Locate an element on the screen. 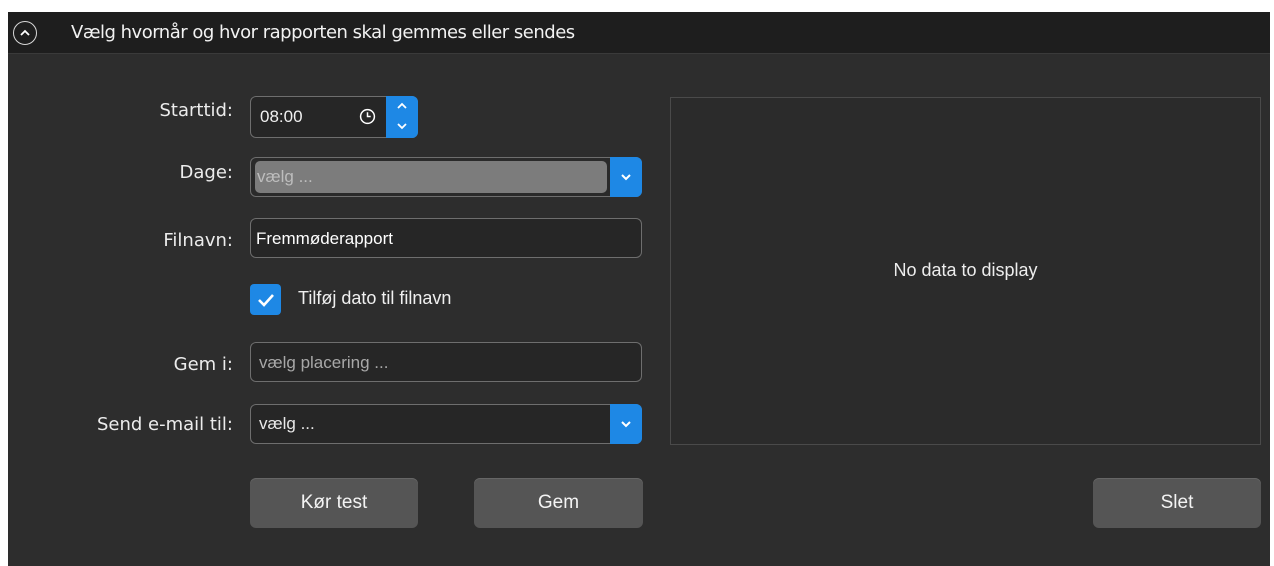  filename-value: Fremmøderapport is located at coordinates (324, 238).